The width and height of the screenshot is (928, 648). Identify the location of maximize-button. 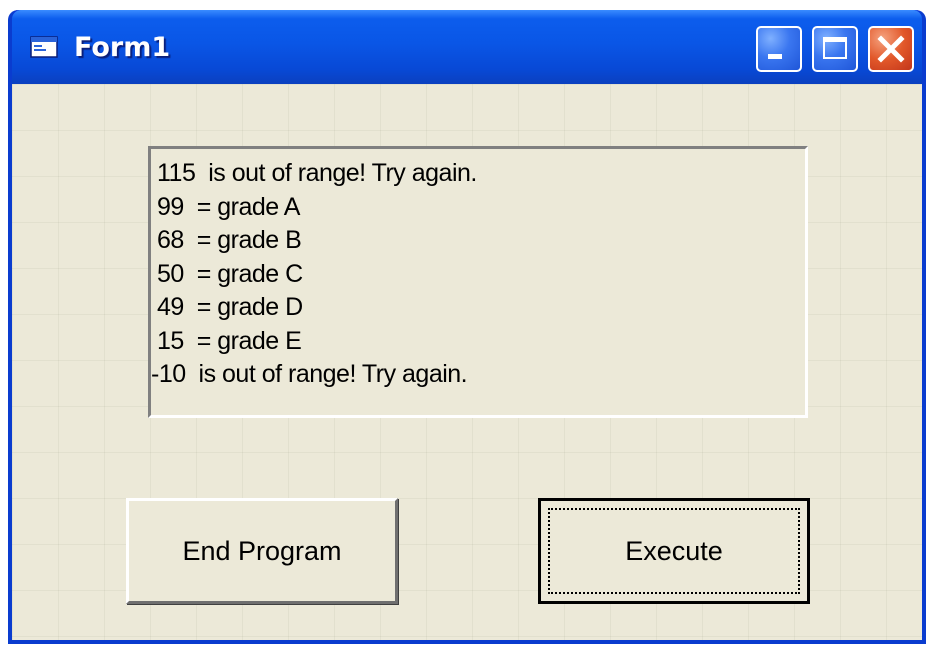
(835, 49).